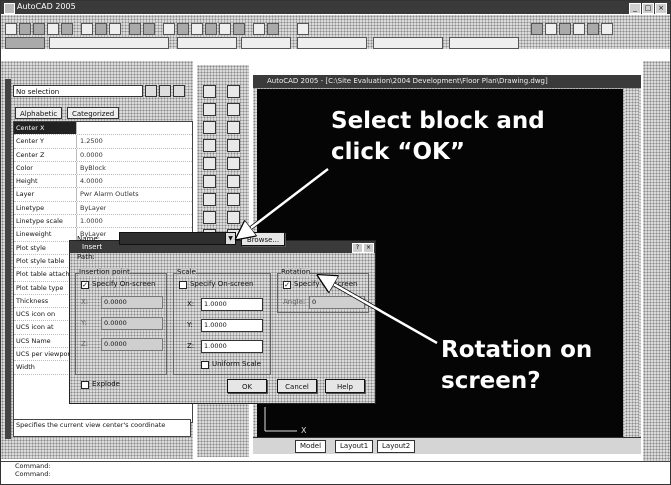 Image resolution: width=671 pixels, height=485 pixels. I want to click on property-value: ByBlock, so click(91, 168).